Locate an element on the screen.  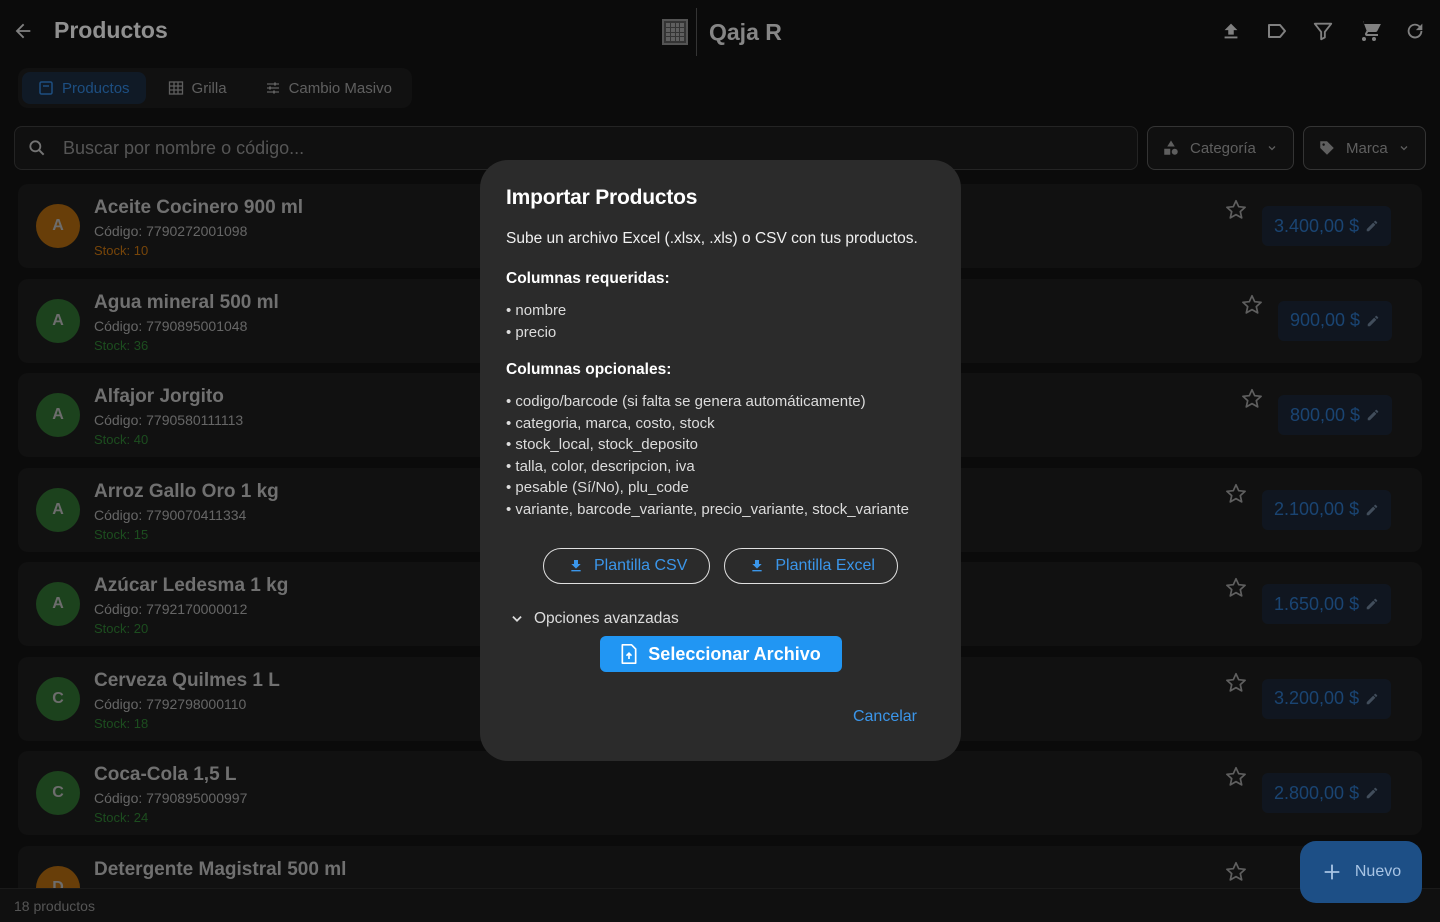
advanced-options-label: Opciones avanzadas is located at coordinates (606, 618).